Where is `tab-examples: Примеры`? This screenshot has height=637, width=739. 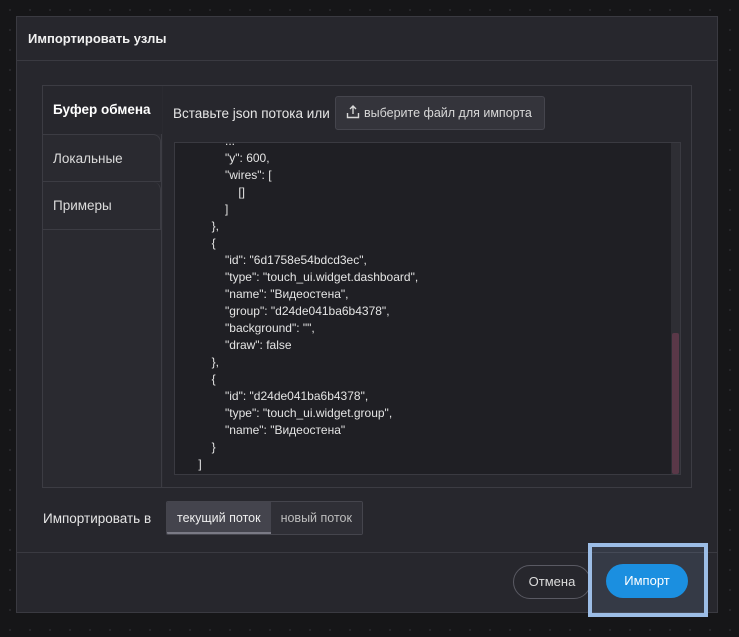
tab-examples: Примеры is located at coordinates (102, 206).